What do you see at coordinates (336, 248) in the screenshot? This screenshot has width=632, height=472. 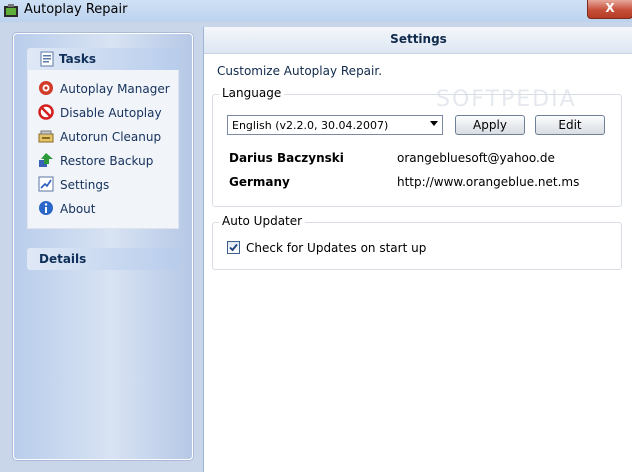 I see `update-on-startup-label: Check for Updates on start up` at bounding box center [336, 248].